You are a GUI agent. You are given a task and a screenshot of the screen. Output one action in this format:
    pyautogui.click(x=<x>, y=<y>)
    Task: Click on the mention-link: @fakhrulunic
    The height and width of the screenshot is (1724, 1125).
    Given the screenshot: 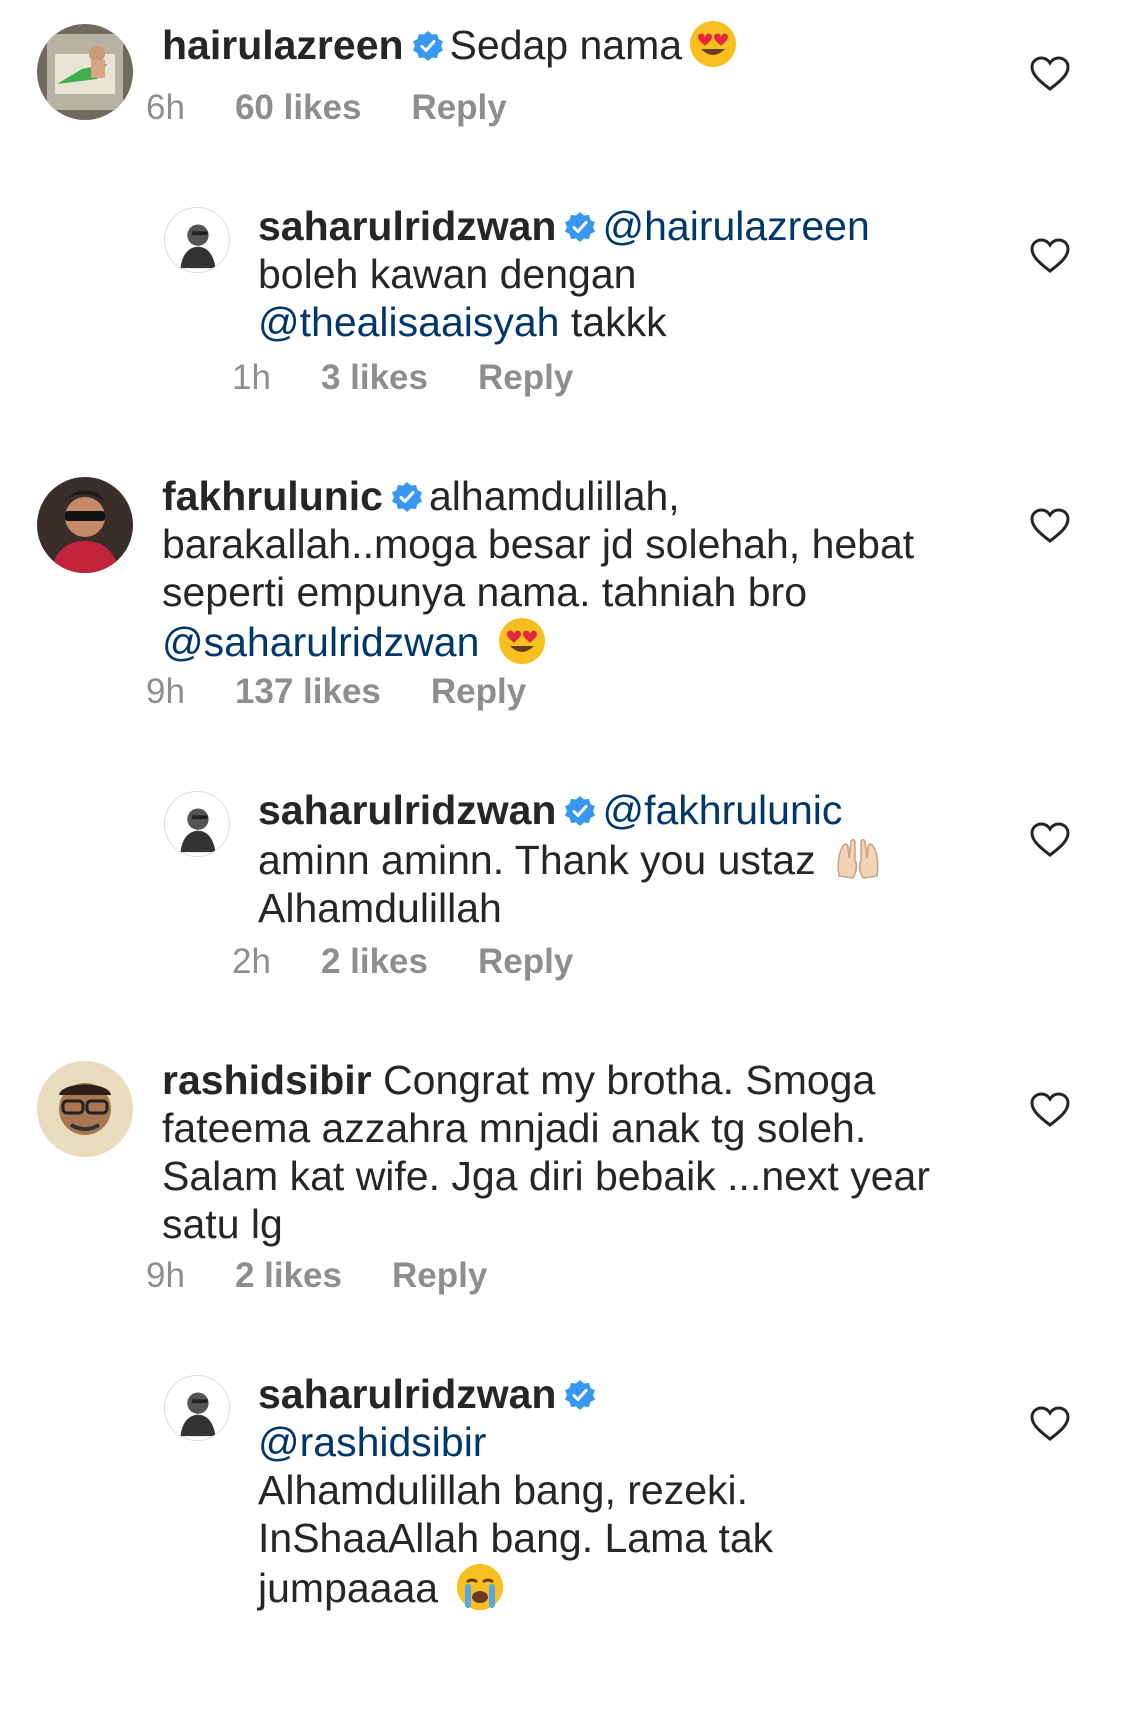 What is the action you would take?
    pyautogui.click(x=722, y=810)
    